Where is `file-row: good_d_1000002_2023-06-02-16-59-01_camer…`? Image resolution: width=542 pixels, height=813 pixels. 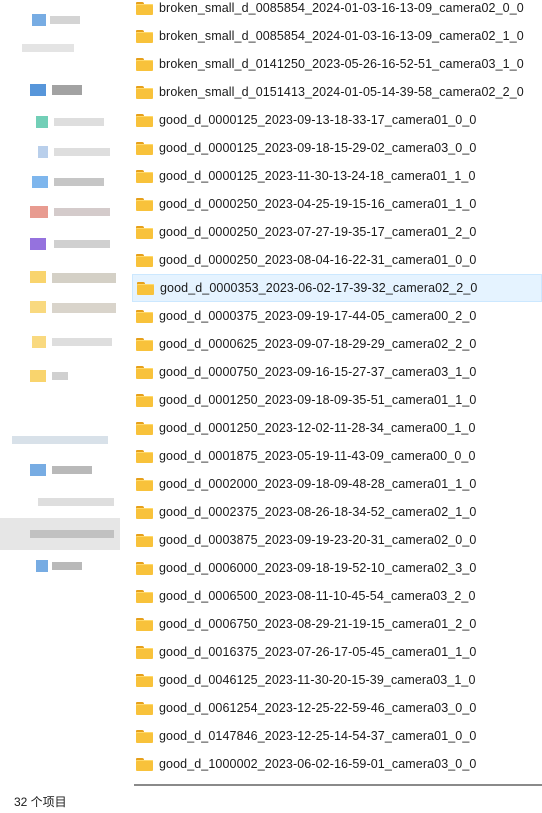 file-row: good_d_1000002_2023-06-02-16-59-01_camer… is located at coordinates (337, 764).